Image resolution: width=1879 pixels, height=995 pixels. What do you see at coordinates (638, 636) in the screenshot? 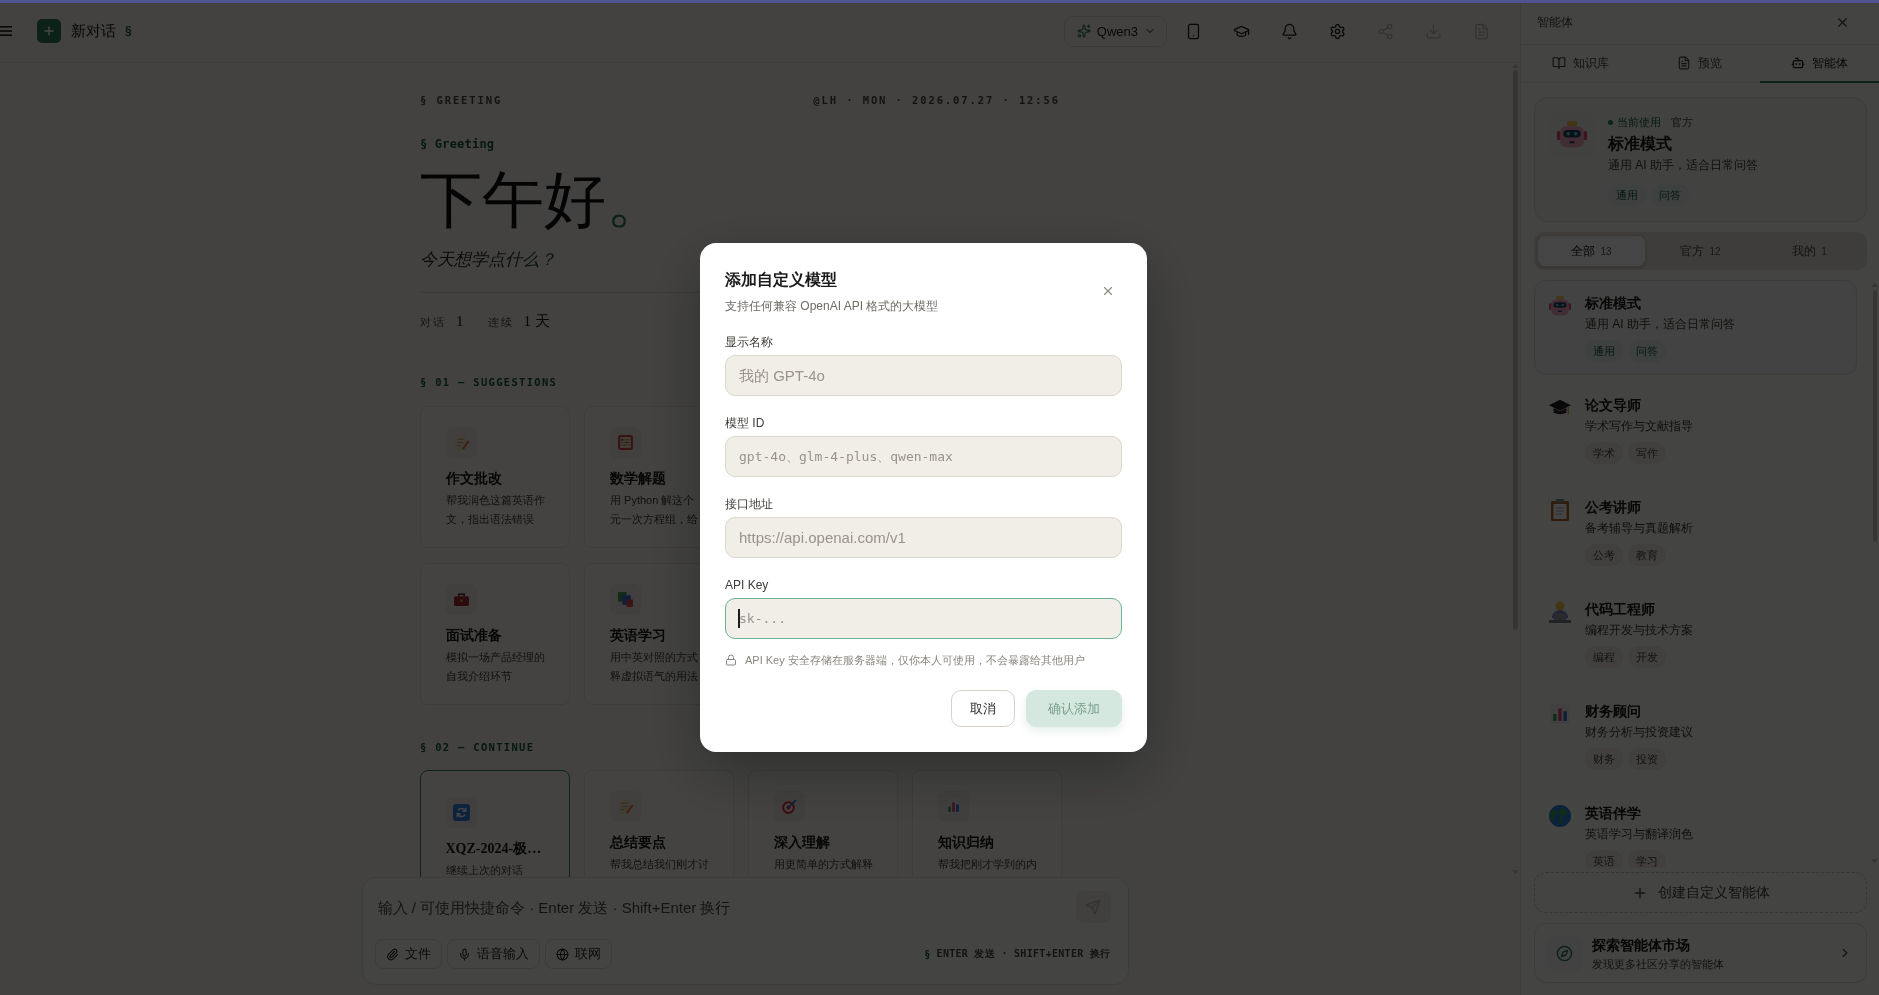
I see `card-title: 英语学习` at bounding box center [638, 636].